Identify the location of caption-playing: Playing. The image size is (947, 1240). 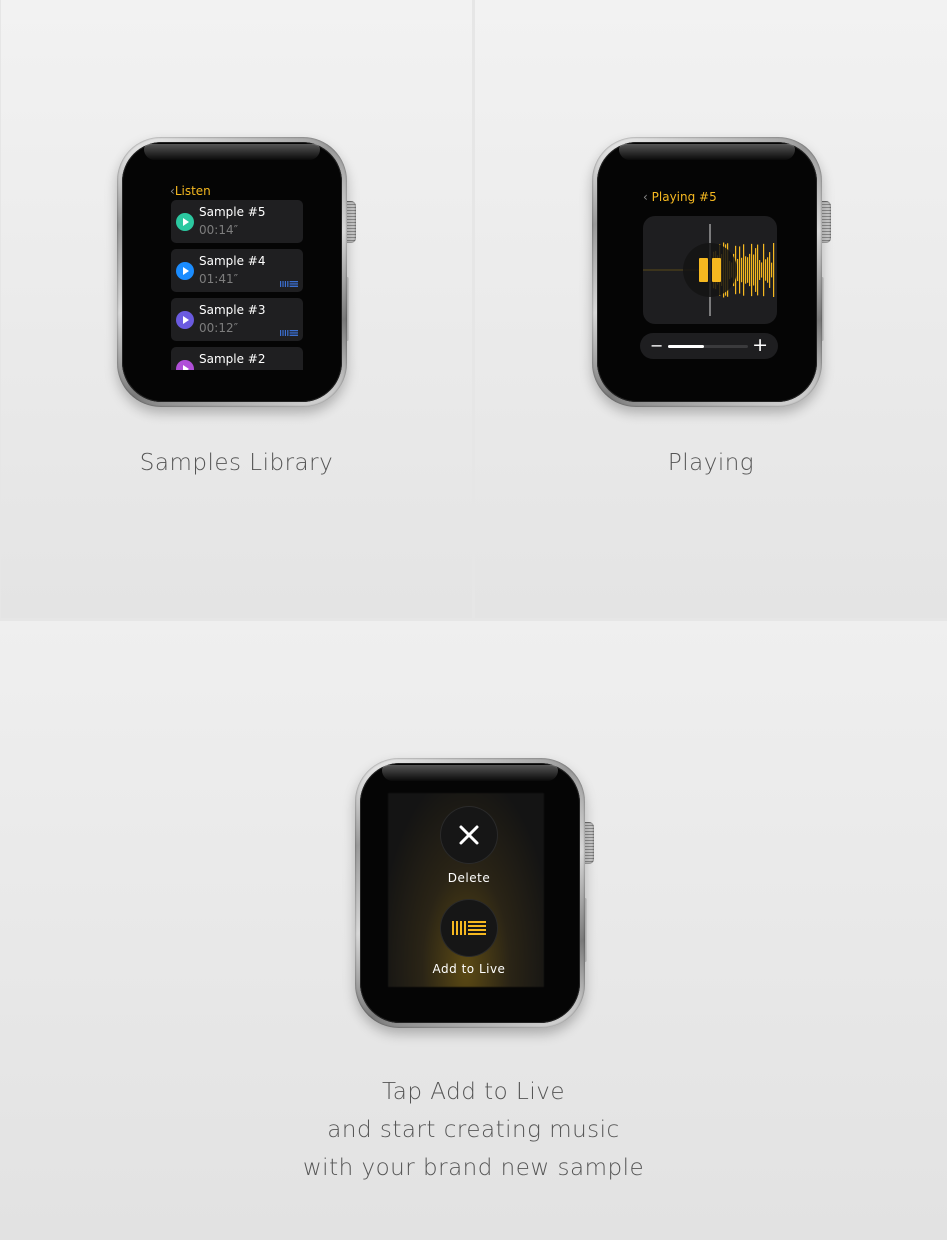
(711, 463).